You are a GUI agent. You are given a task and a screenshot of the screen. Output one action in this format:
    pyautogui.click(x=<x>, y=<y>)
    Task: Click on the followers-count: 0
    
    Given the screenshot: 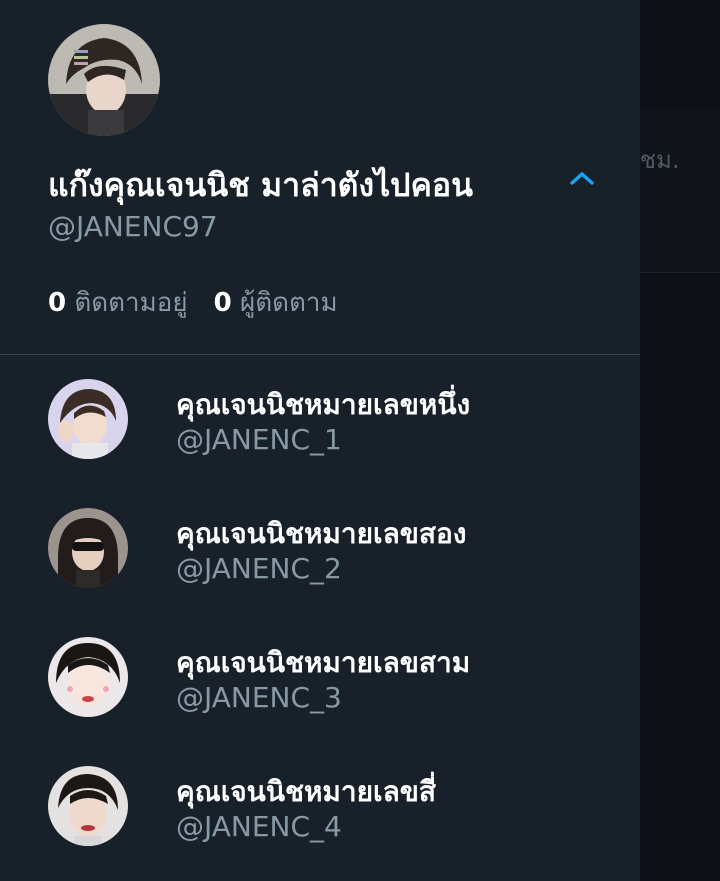 What is the action you would take?
    pyautogui.click(x=222, y=303)
    